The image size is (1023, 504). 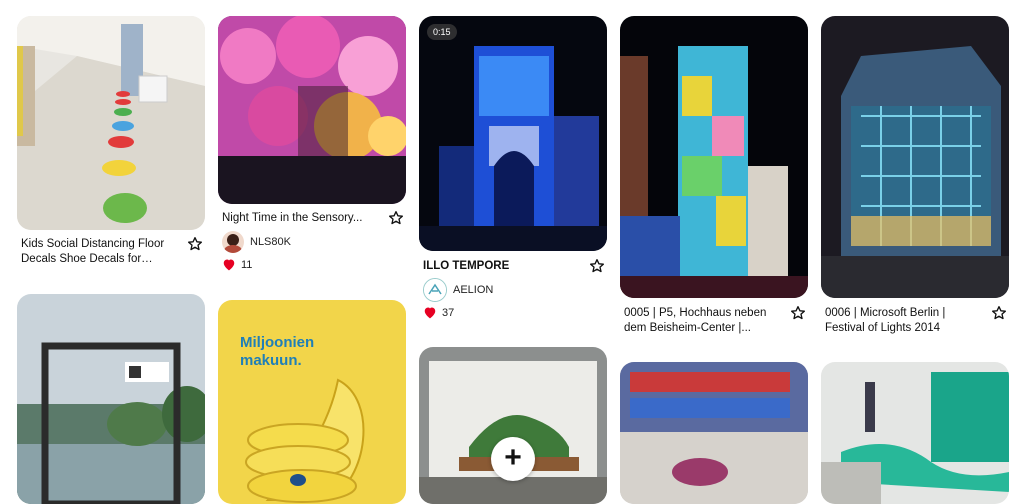 I want to click on likes-count: 11, so click(x=247, y=264).